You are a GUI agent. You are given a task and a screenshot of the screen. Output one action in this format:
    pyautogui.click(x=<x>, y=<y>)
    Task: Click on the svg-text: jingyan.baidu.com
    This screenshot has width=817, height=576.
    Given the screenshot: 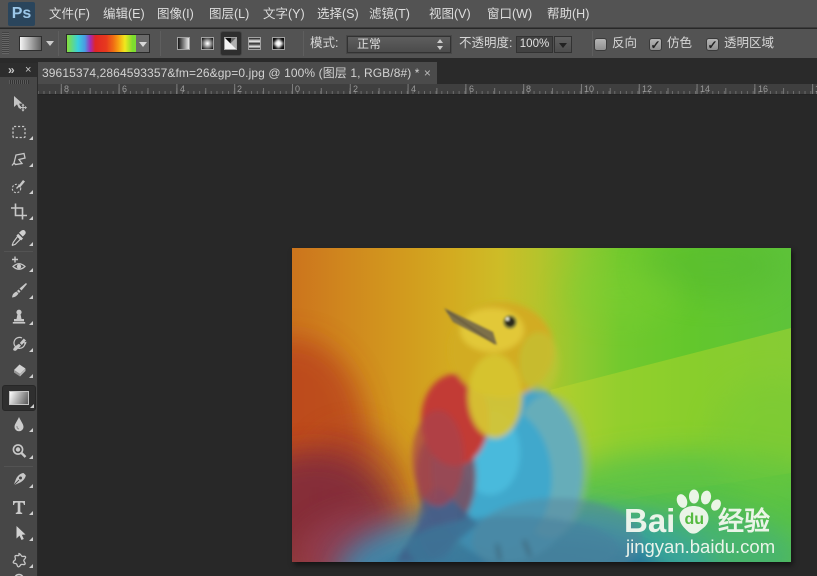 What is the action you would take?
    pyautogui.click(x=700, y=546)
    